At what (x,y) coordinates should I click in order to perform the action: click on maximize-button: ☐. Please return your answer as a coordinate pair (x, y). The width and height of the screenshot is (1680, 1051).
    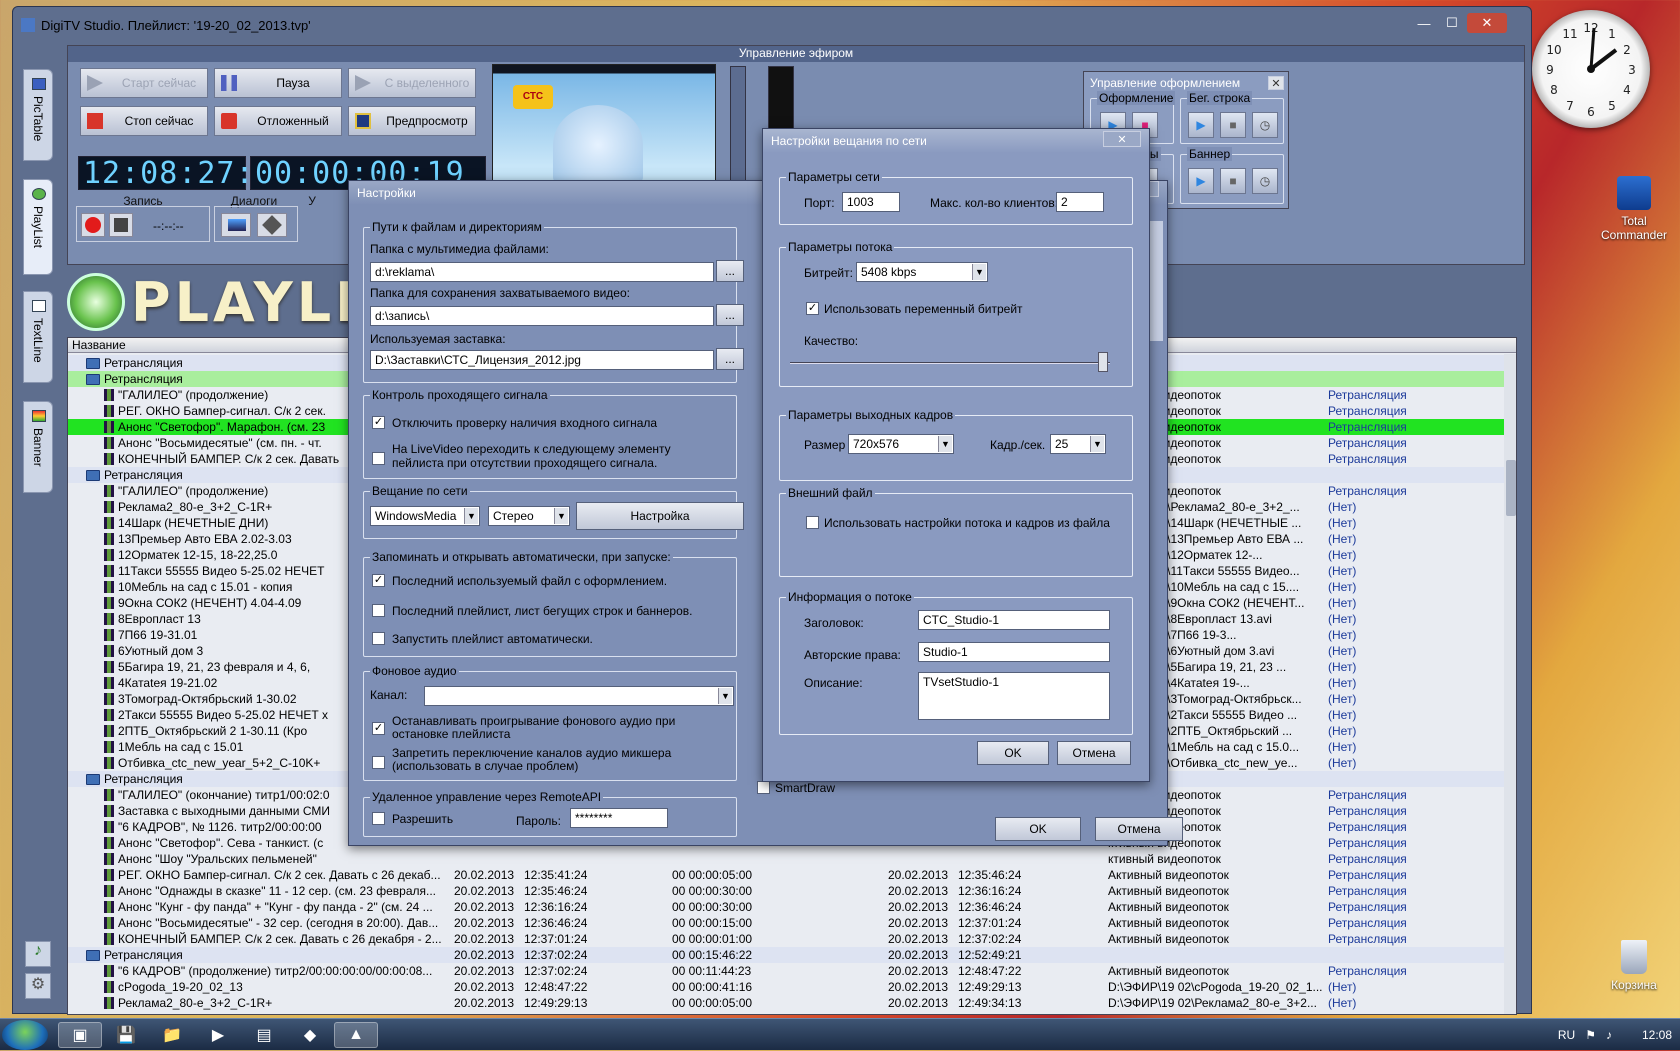
    Looking at the image, I should click on (1452, 23).